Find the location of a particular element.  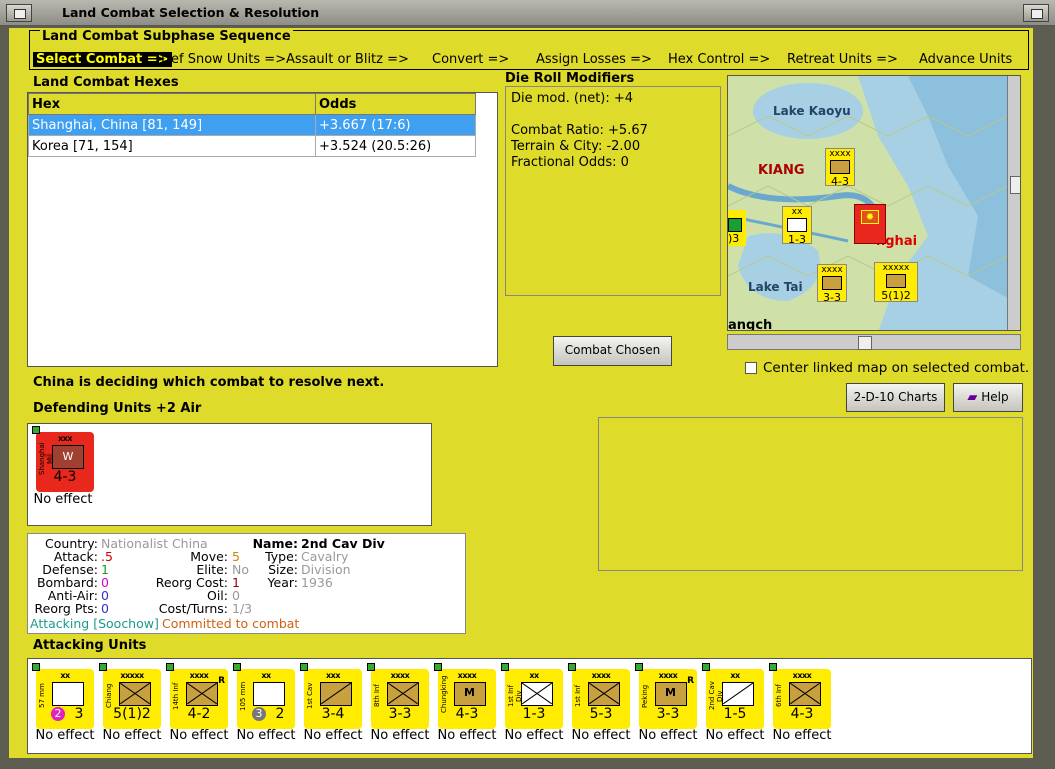

attacking-unit-counter: xx 105 mm 2 3 is located at coordinates (264, 696).